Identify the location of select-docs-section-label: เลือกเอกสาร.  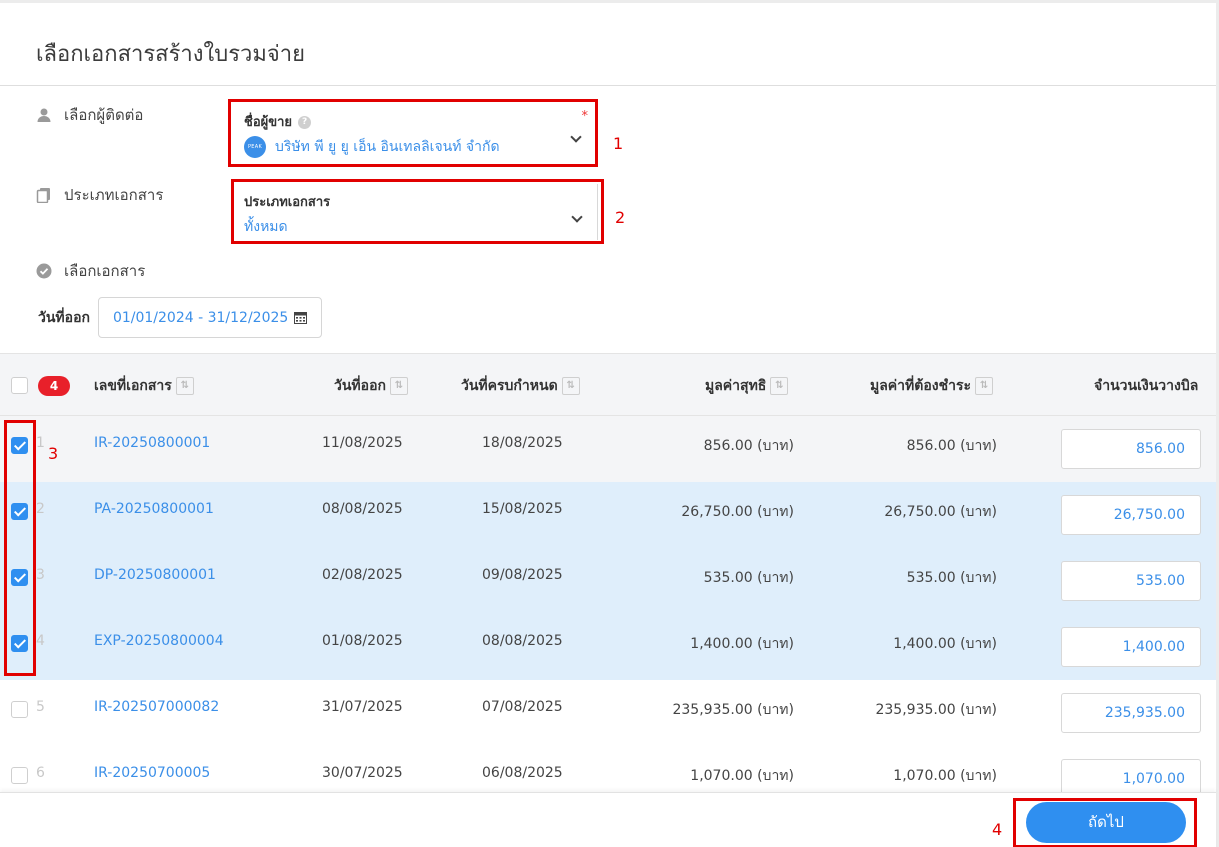
(90, 271).